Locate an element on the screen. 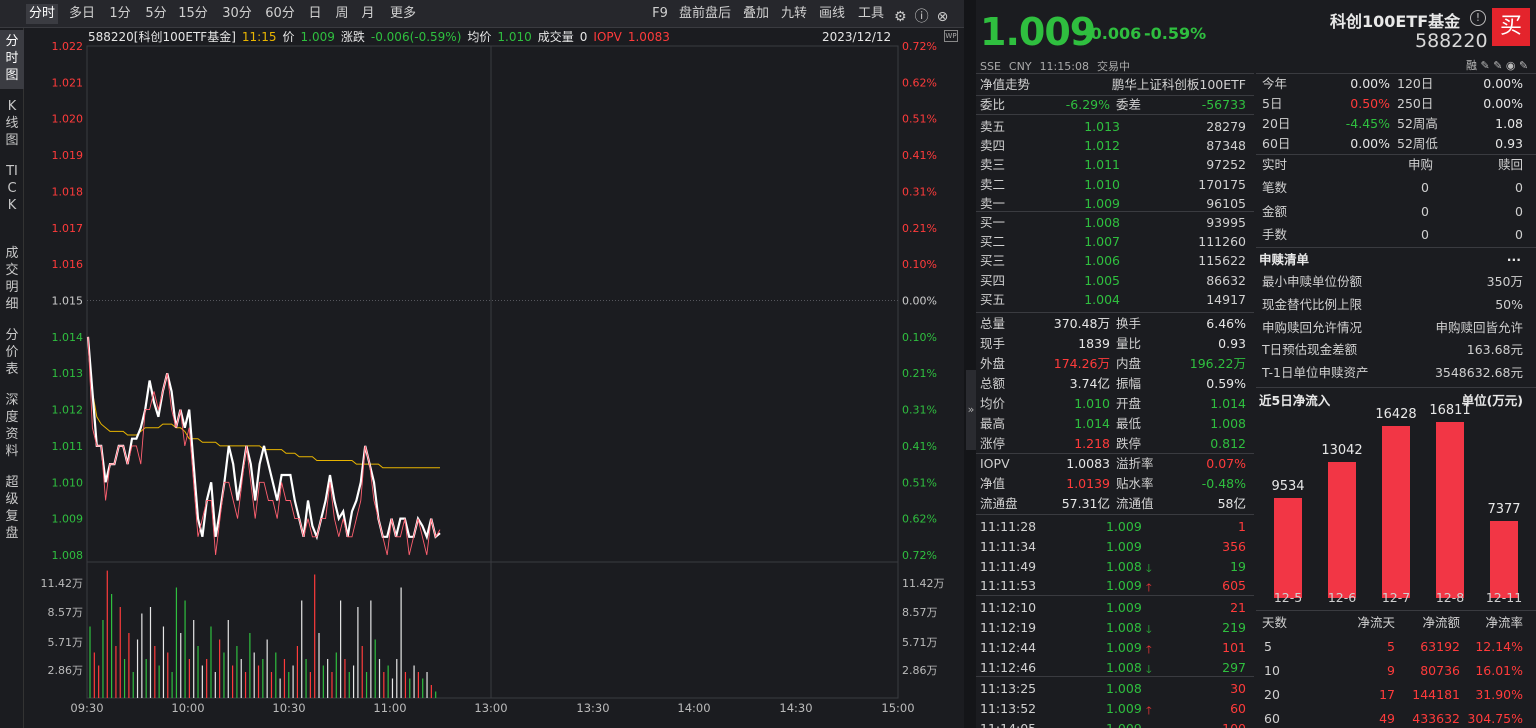  y-tick-right: 0.31% is located at coordinates (919, 410).